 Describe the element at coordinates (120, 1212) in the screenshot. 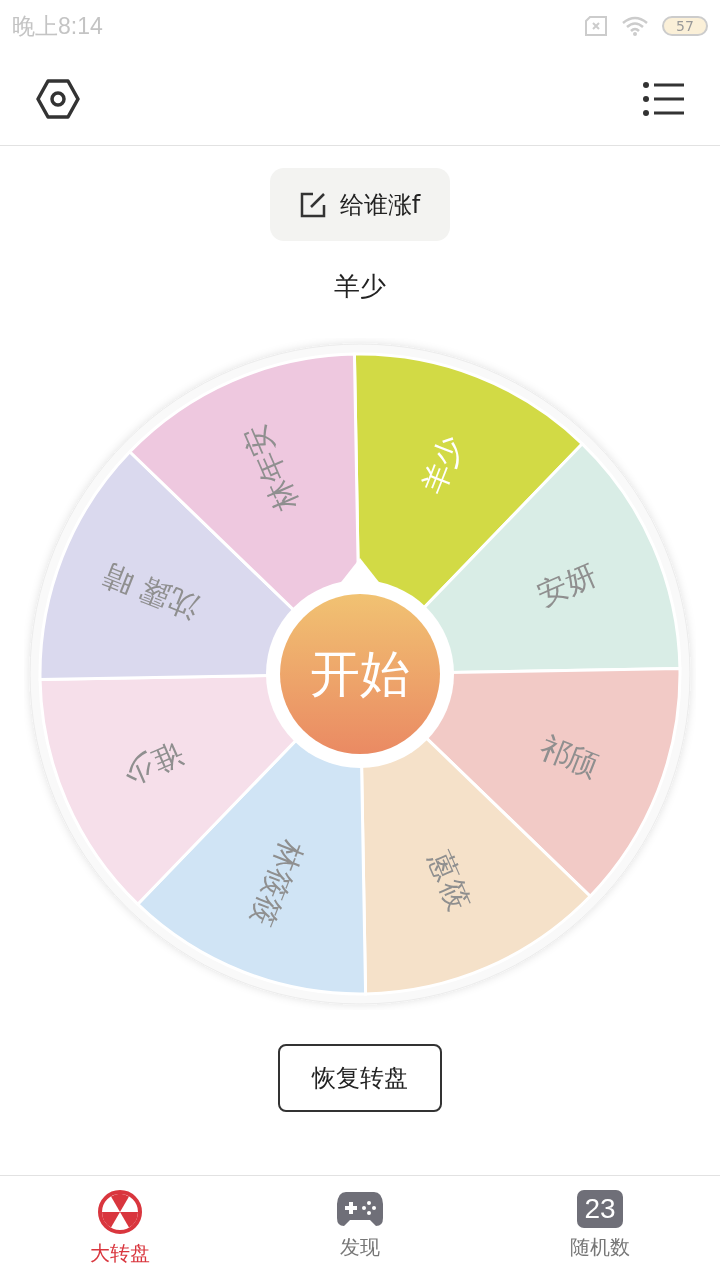

I see `wheel-icon` at that location.